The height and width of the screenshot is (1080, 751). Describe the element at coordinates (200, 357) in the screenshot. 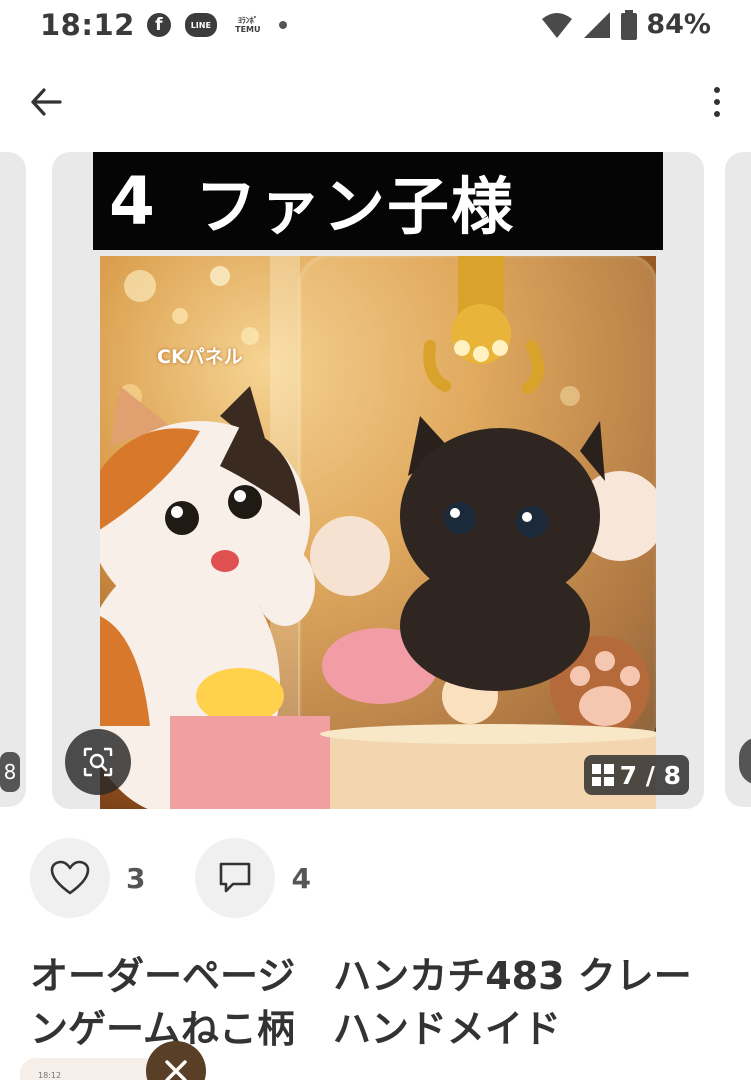

I see `image-overlay-text: CKパネル` at that location.